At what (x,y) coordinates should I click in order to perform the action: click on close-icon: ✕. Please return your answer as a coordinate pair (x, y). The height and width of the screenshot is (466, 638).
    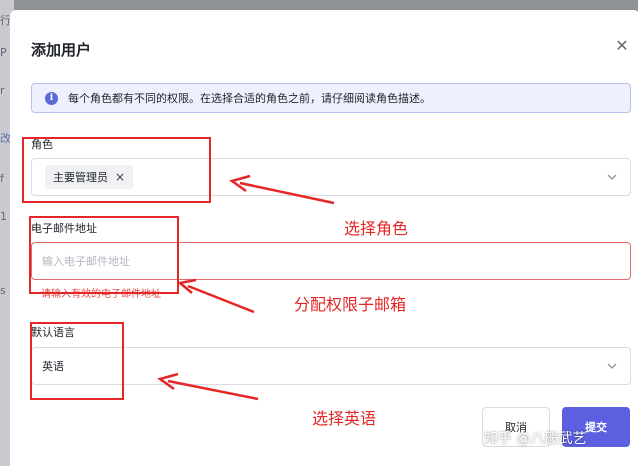
    Looking at the image, I should click on (622, 46).